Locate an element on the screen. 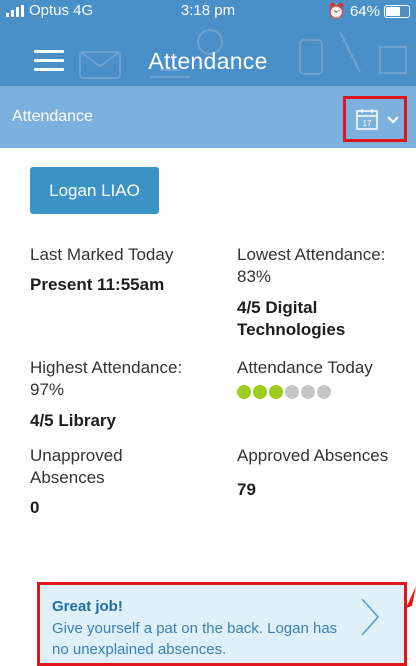 The width and height of the screenshot is (416, 666). date-picker-button: 17 is located at coordinates (375, 119).